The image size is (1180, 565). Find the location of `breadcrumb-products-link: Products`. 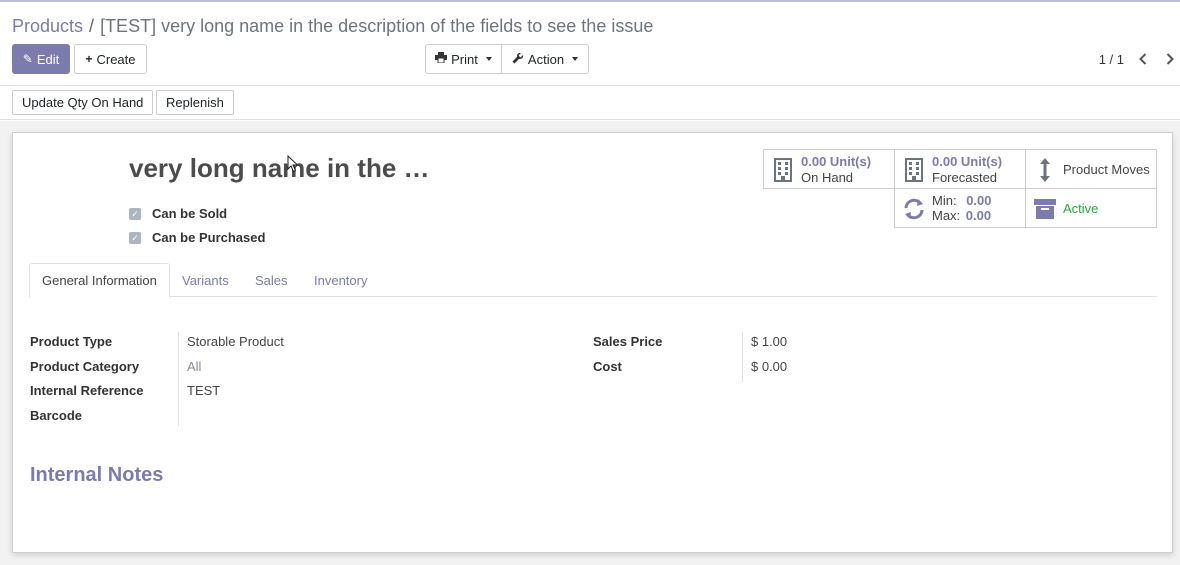

breadcrumb-products-link: Products is located at coordinates (47, 26).